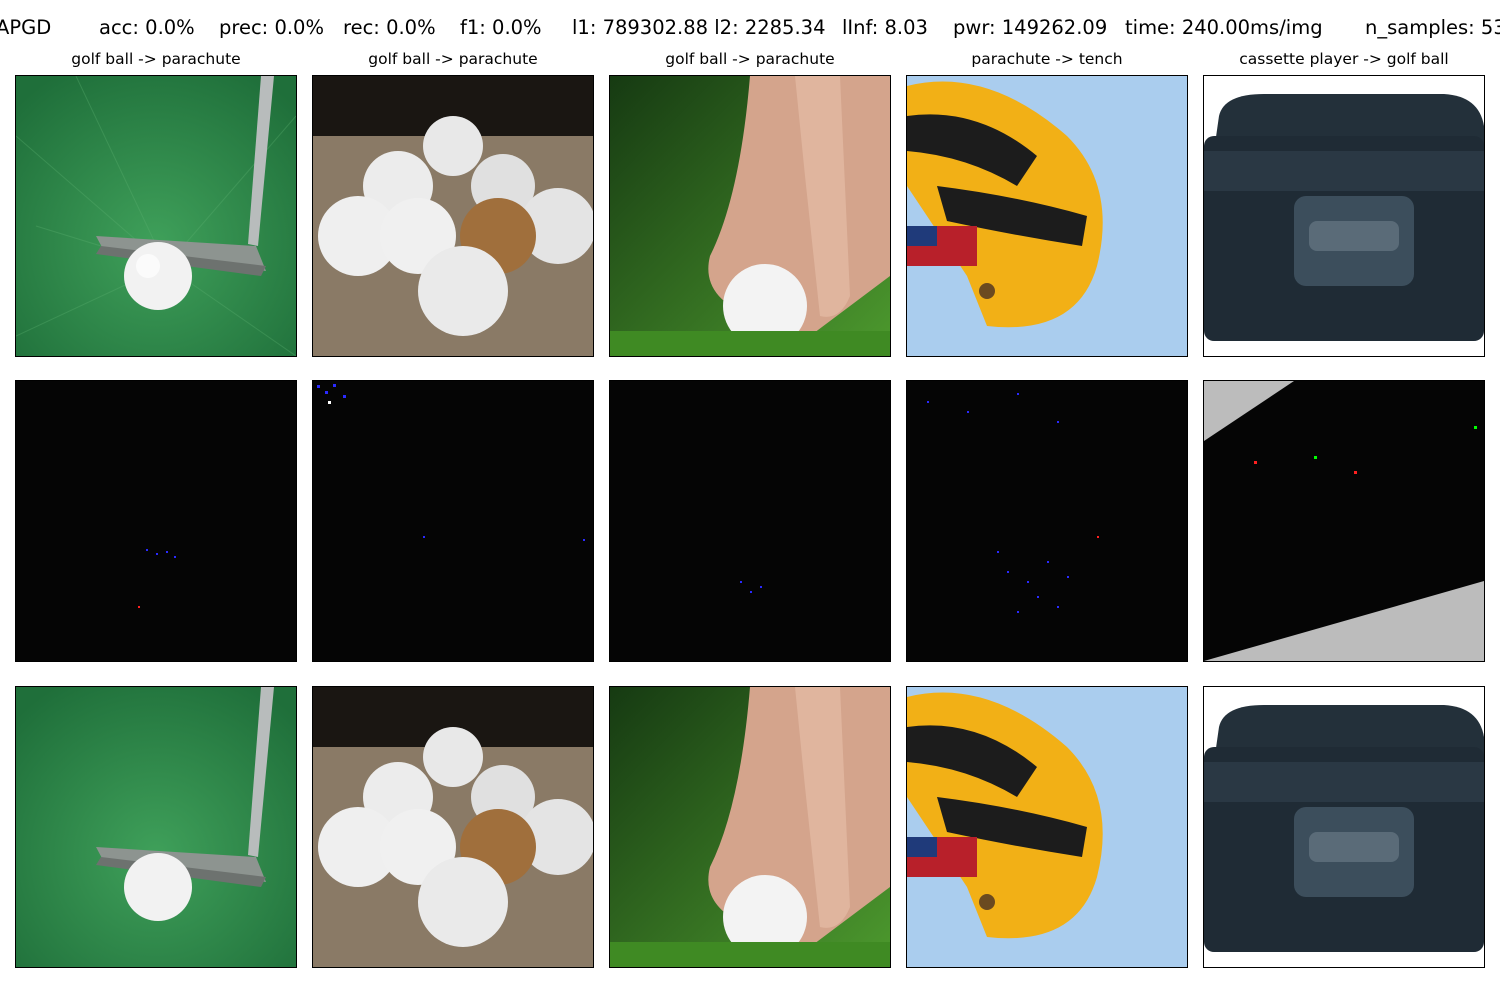 The image size is (1500, 1000). I want to click on samples-metric: n_samples: 53, so click(1432, 27).